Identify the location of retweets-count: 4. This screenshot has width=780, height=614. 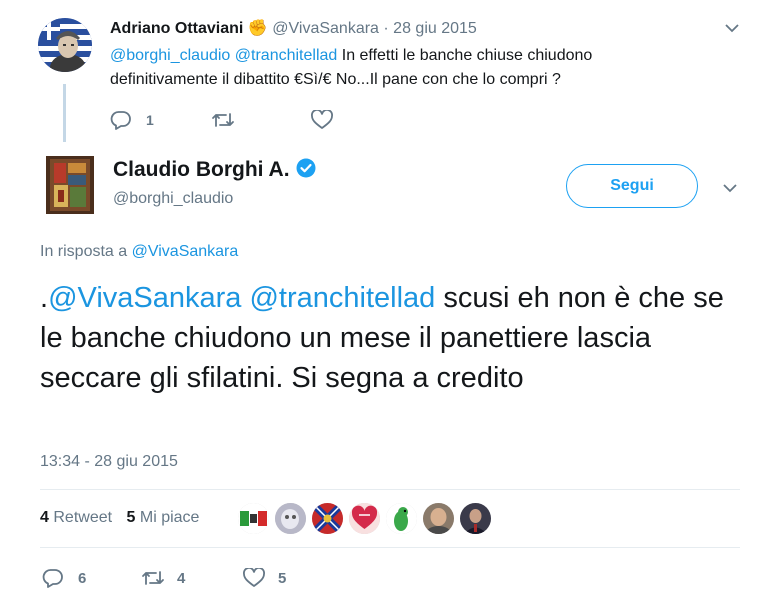
(44, 517).